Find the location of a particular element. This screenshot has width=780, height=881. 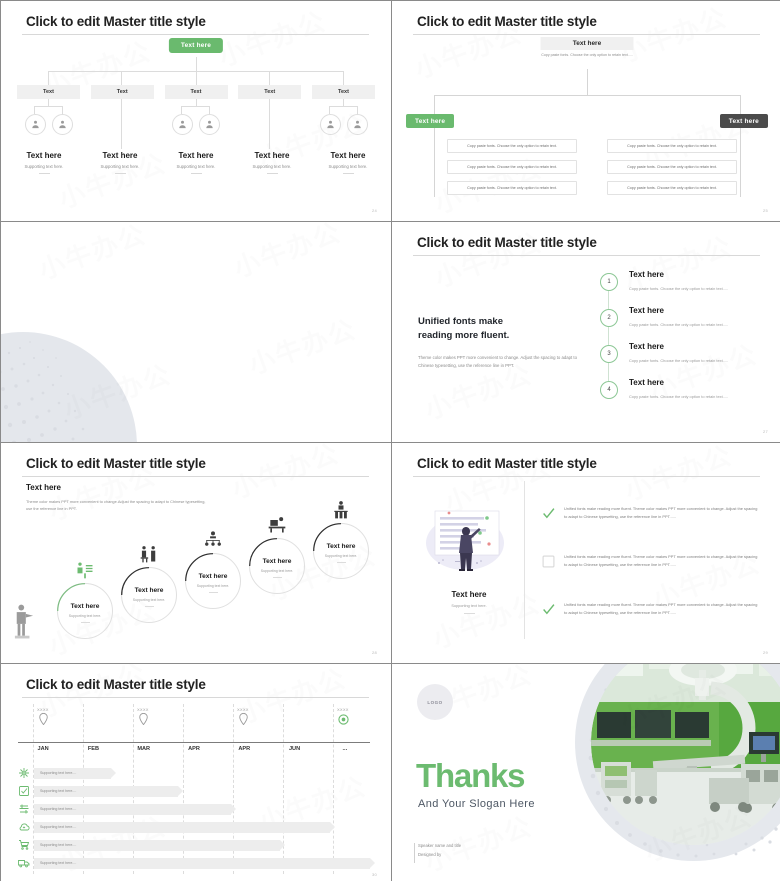

connector-c3a is located at coordinates (181, 110).